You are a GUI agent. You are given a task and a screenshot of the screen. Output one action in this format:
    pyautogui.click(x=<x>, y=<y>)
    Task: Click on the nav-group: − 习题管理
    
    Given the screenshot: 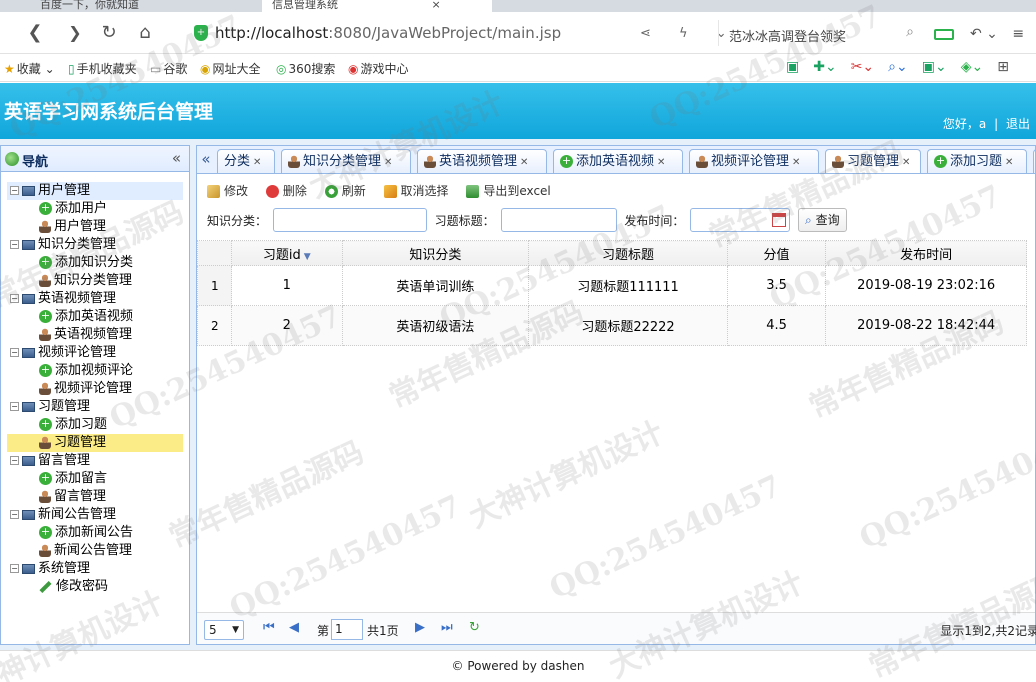 What is the action you would take?
    pyautogui.click(x=95, y=407)
    